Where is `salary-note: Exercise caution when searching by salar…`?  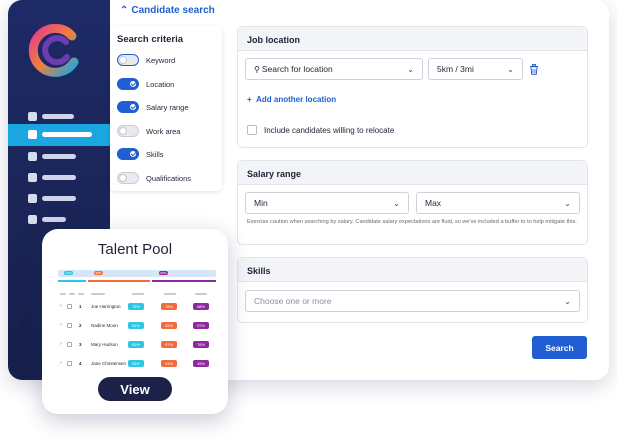
salary-note: Exercise caution when searching by salar… is located at coordinates (412, 222).